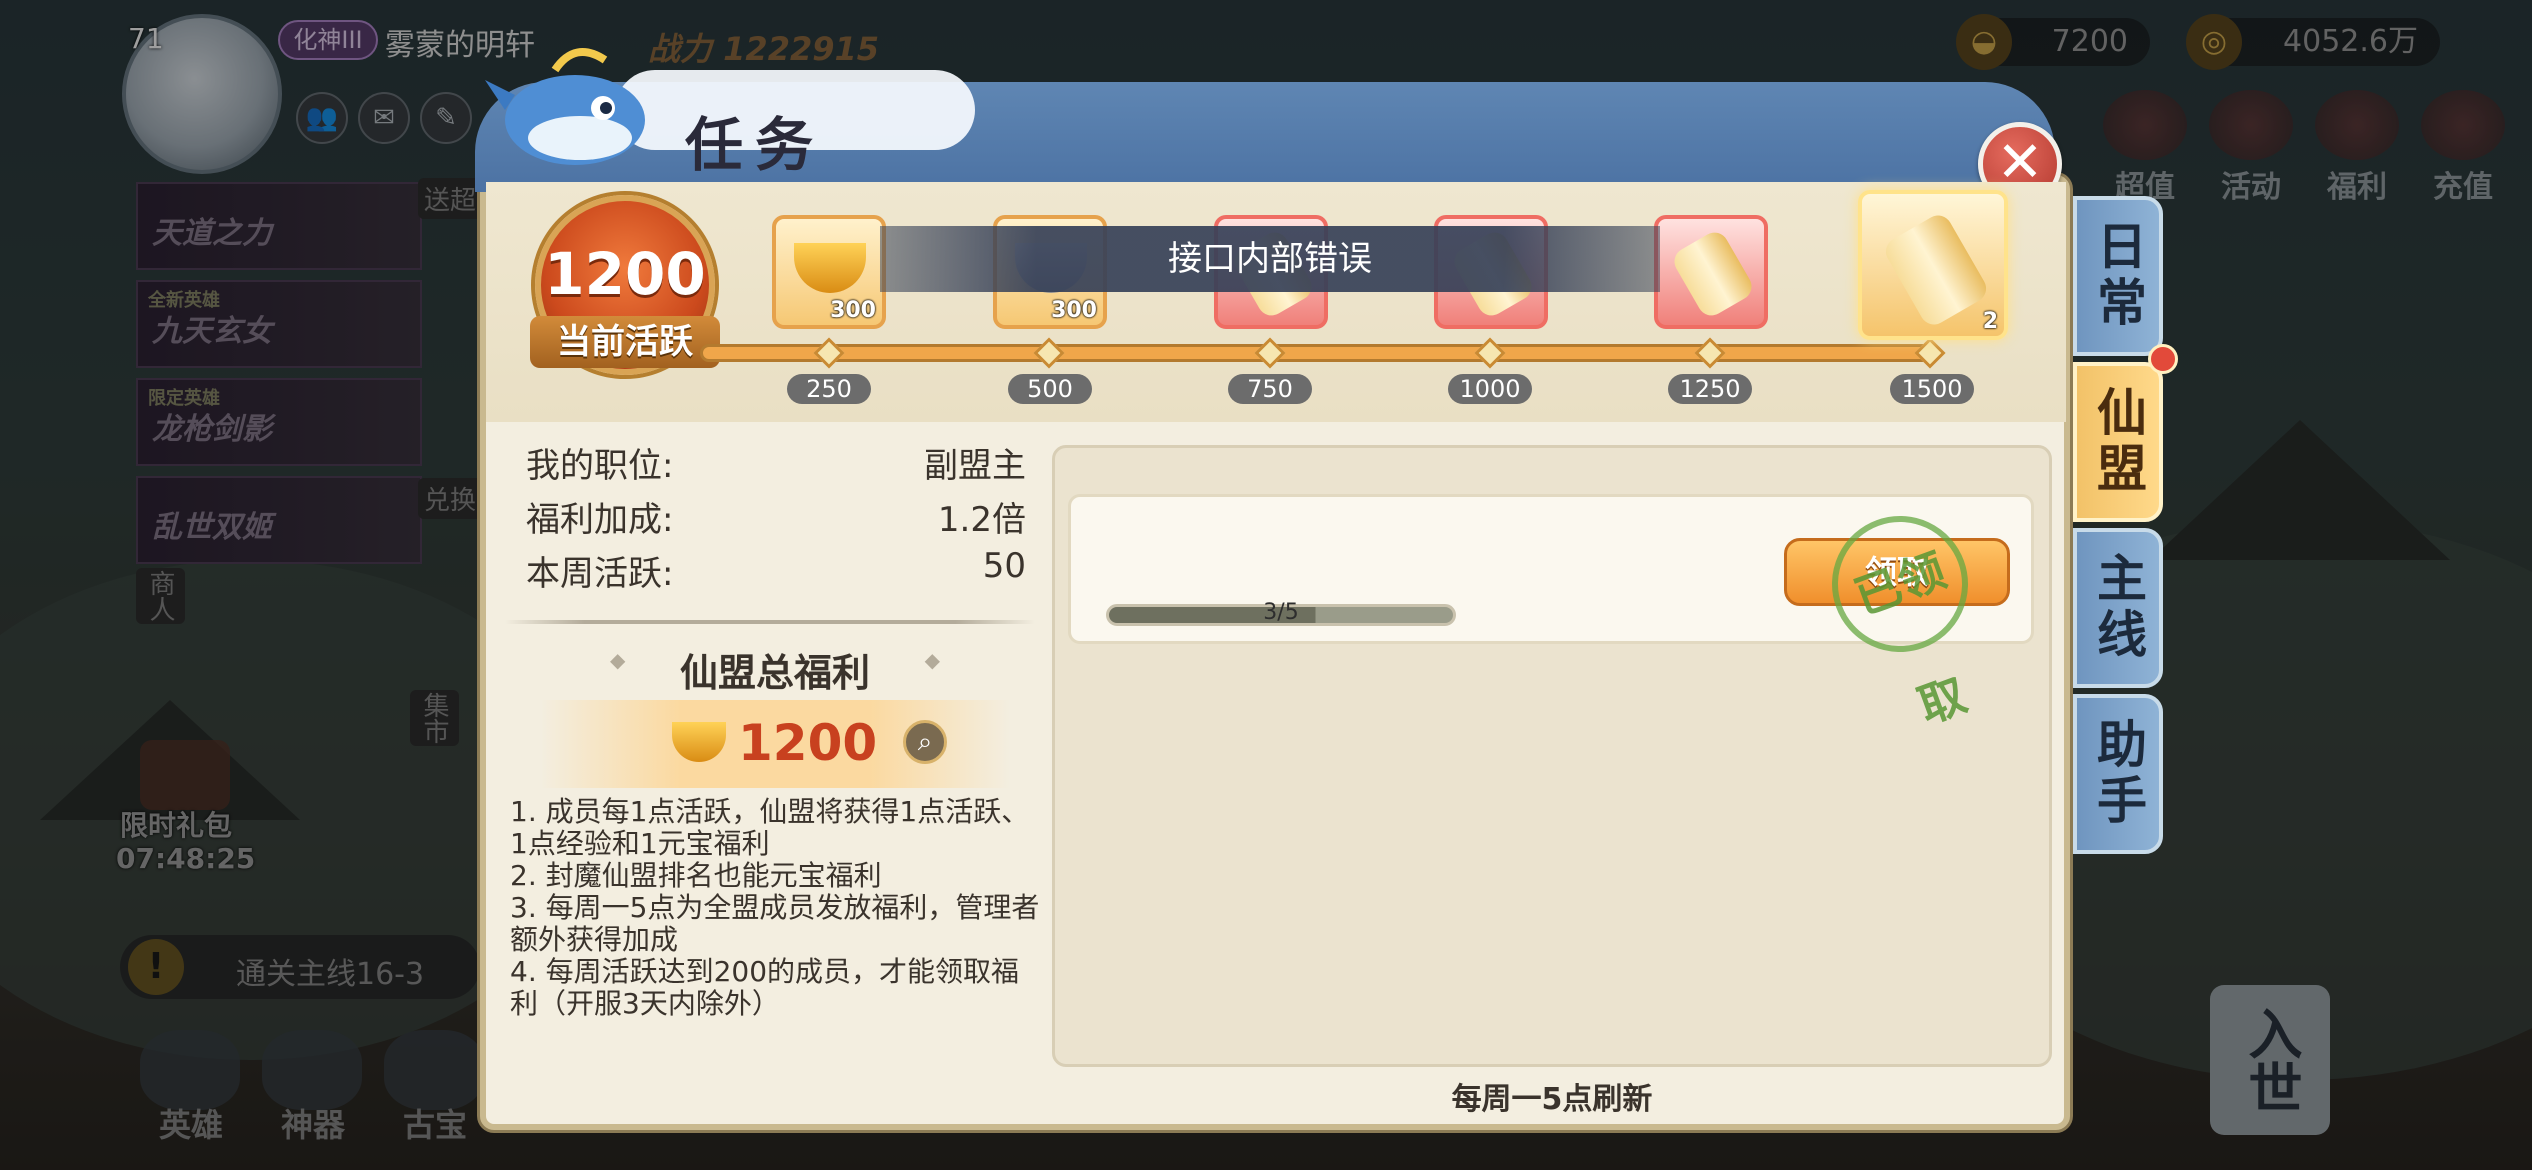 The height and width of the screenshot is (1170, 2532). What do you see at coordinates (770, 827) in the screenshot?
I see `rule-line: 1. 成员每1点活跃，仙盟将获得1点活跃、1点经验和1元宝福利` at bounding box center [770, 827].